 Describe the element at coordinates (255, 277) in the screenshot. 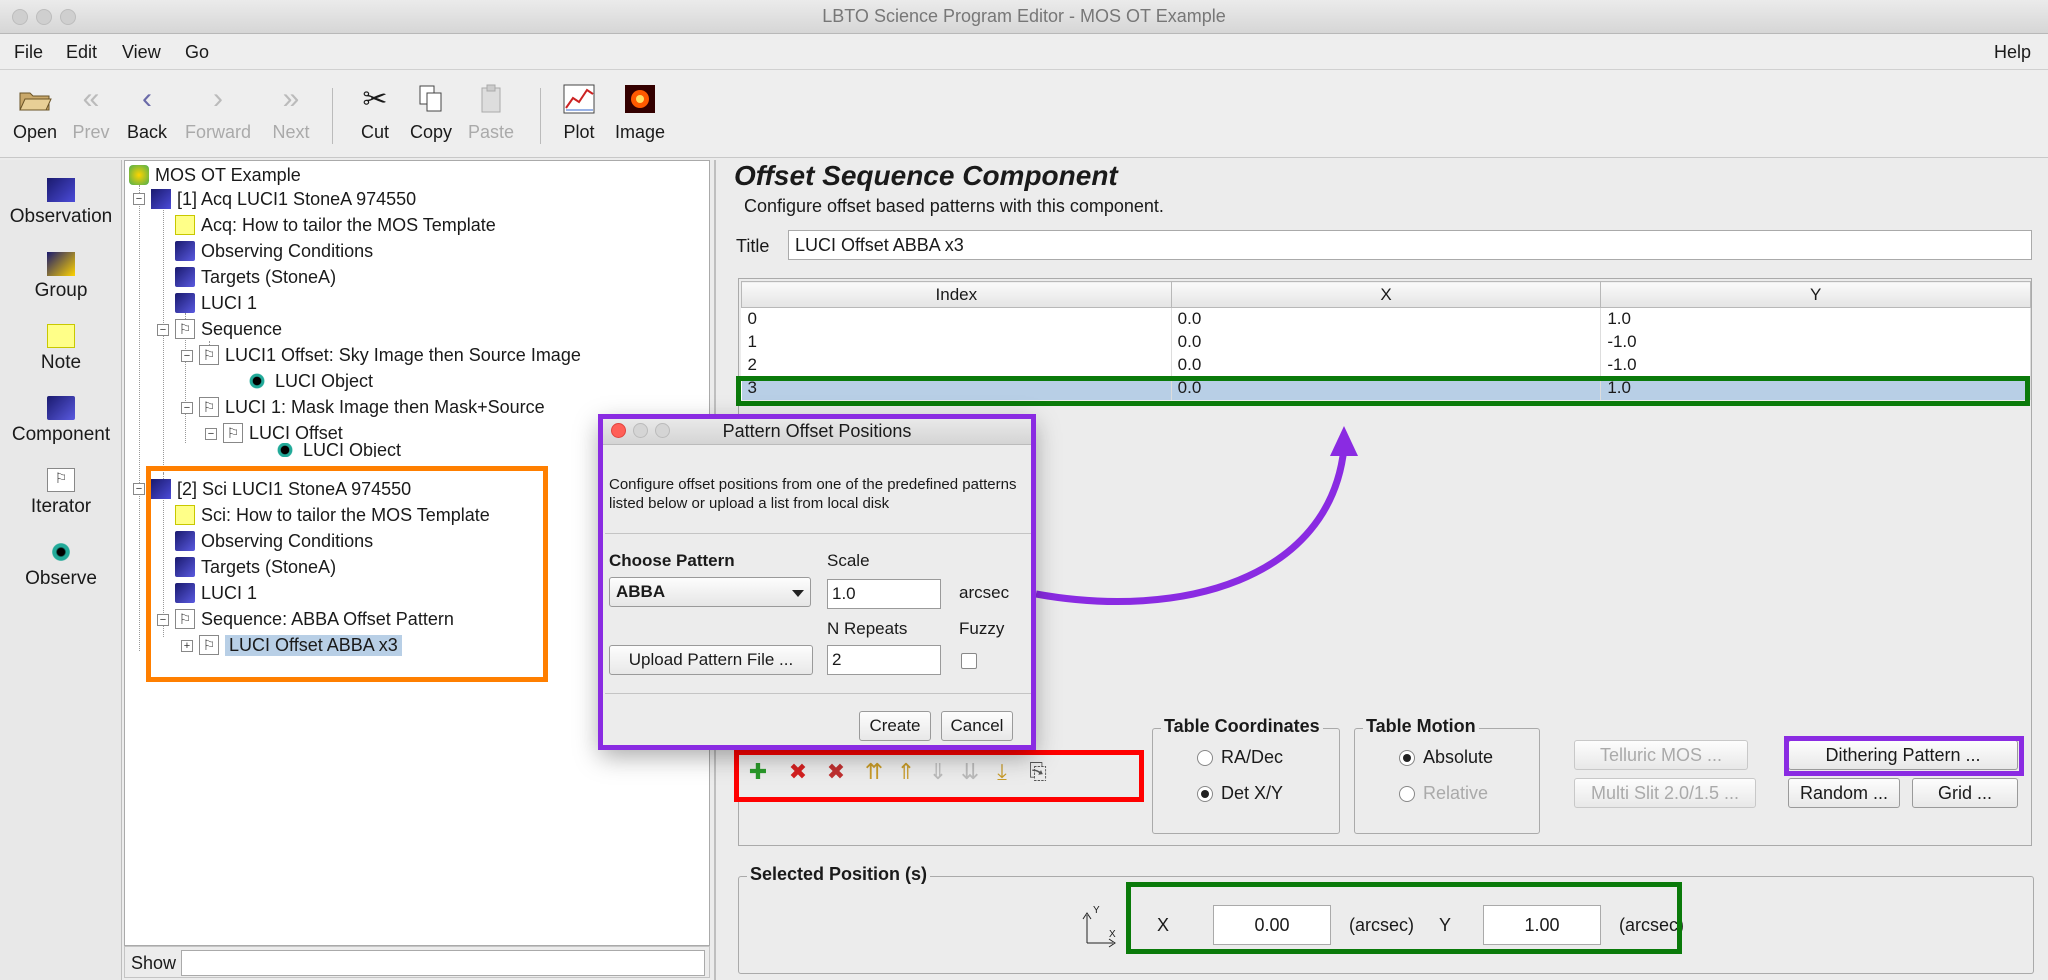

I see `tree-node-targets: Targets (StoneA)` at that location.